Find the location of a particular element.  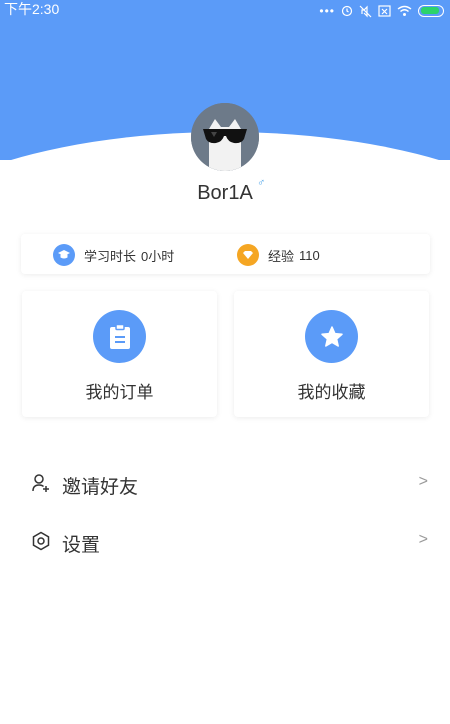

experience-label: 经验 is located at coordinates (281, 256).